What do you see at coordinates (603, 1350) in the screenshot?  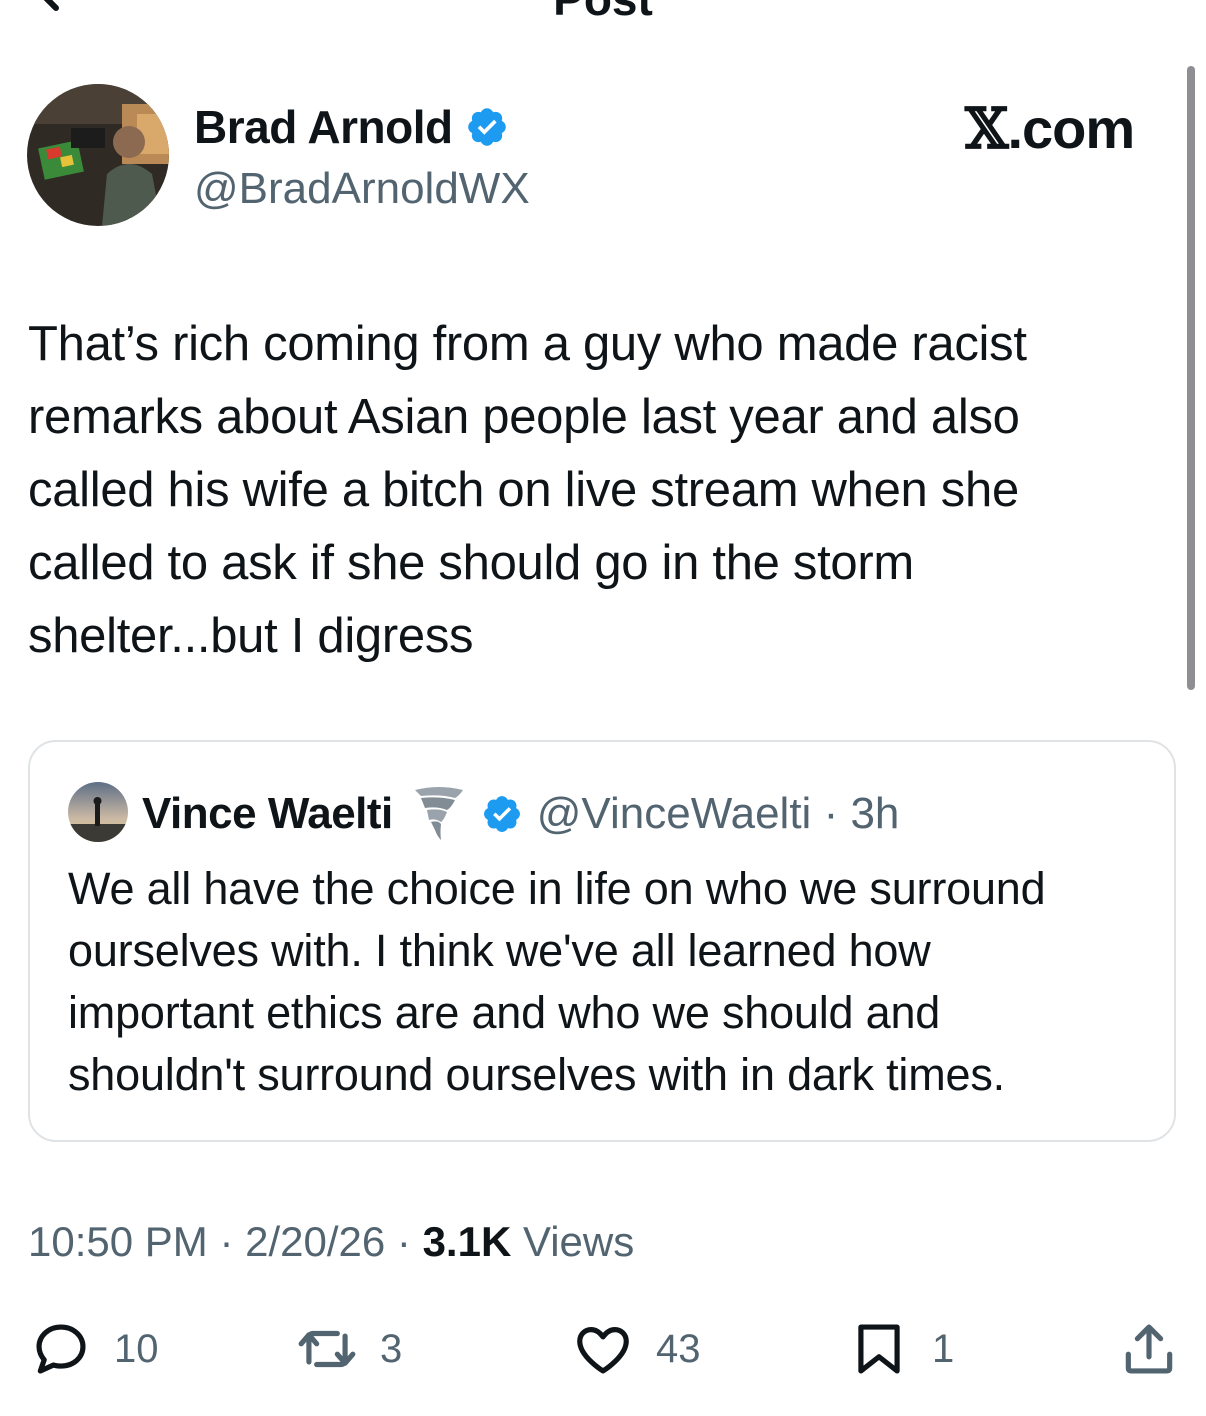 I see `heart-icon` at bounding box center [603, 1350].